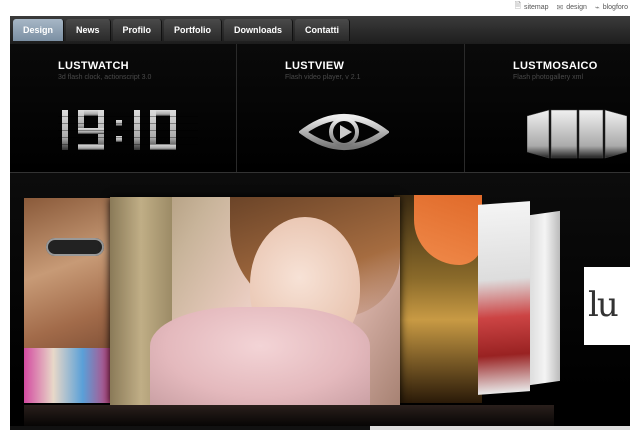  What do you see at coordinates (39, 30) in the screenshot?
I see `tab-design: Design` at bounding box center [39, 30].